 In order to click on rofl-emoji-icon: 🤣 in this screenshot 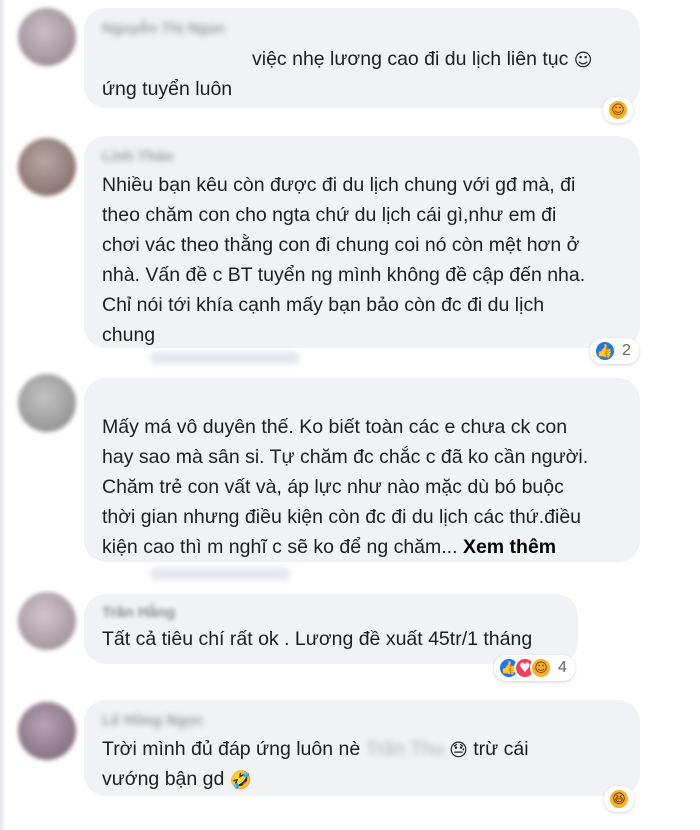, I will do `click(241, 780)`.